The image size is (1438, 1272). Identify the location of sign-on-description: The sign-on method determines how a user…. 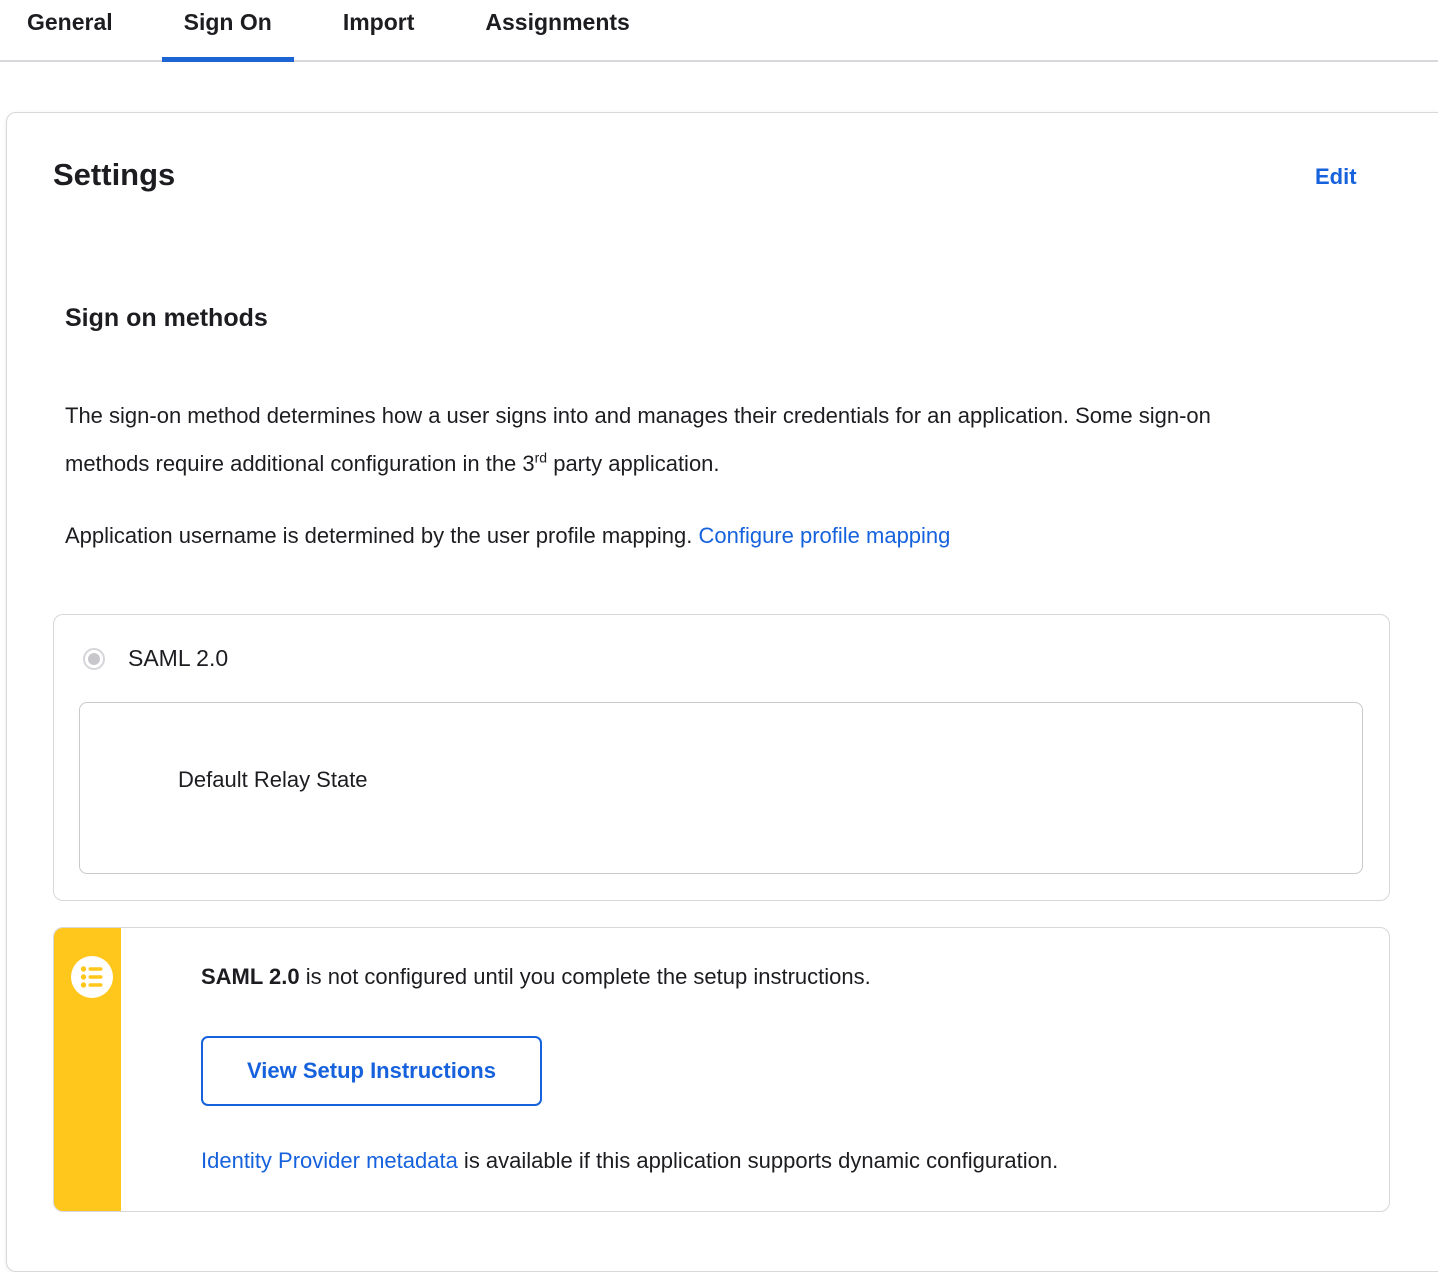
(657, 440).